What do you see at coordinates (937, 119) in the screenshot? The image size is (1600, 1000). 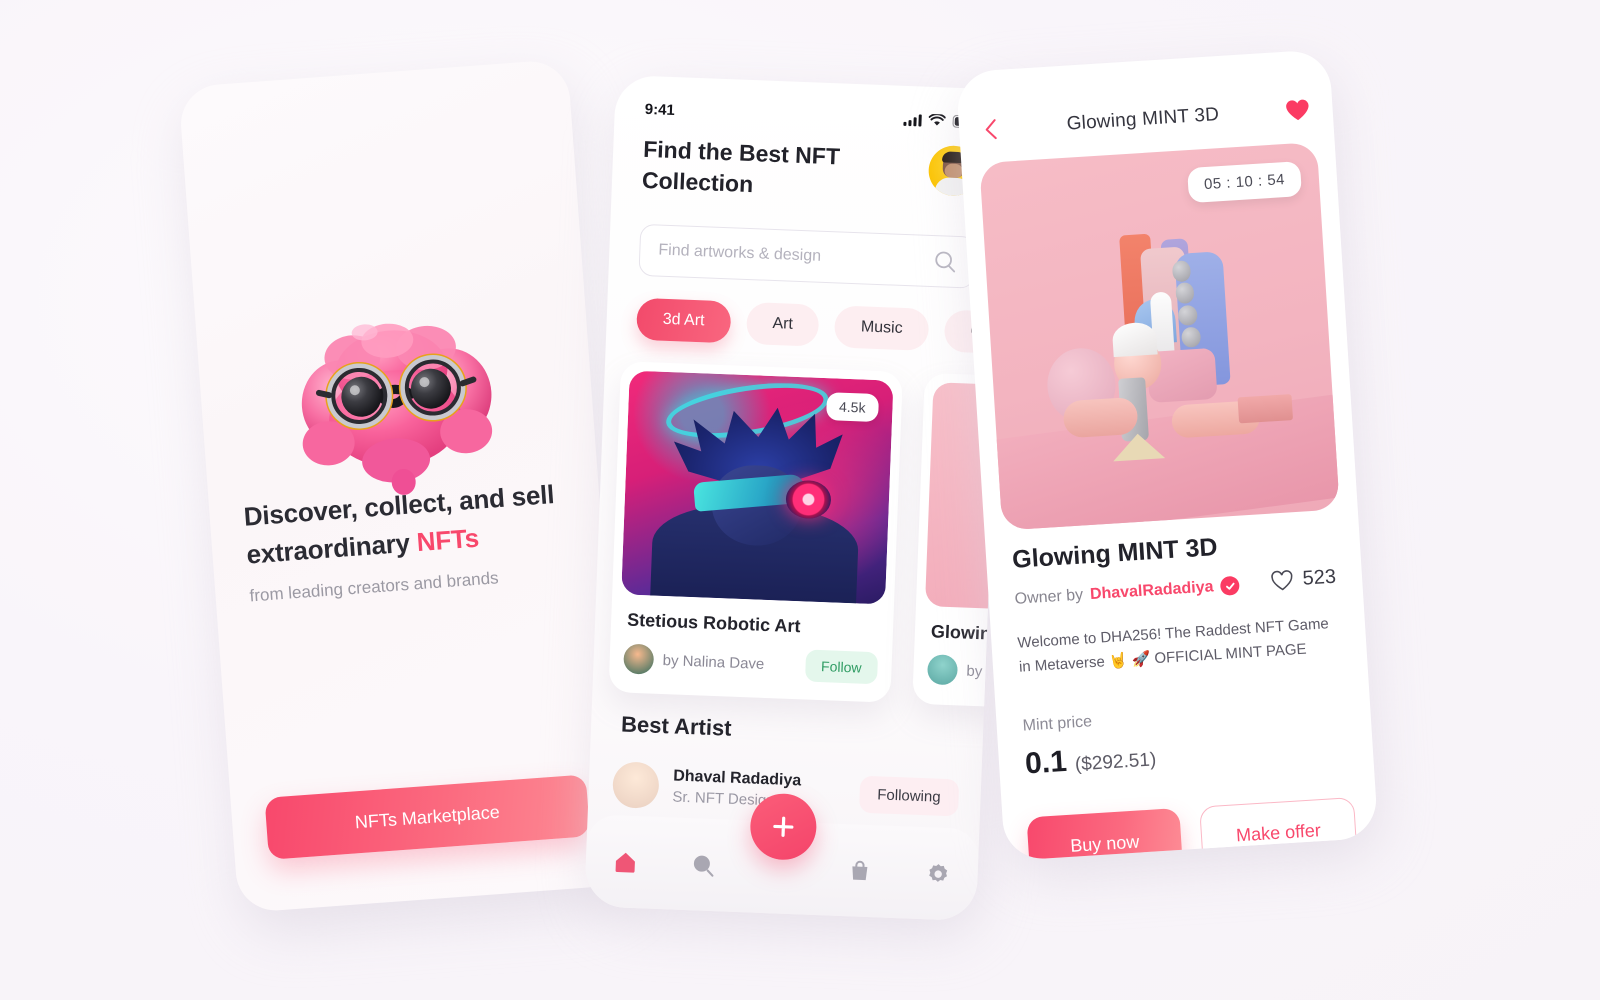 I see `wifi-icon` at bounding box center [937, 119].